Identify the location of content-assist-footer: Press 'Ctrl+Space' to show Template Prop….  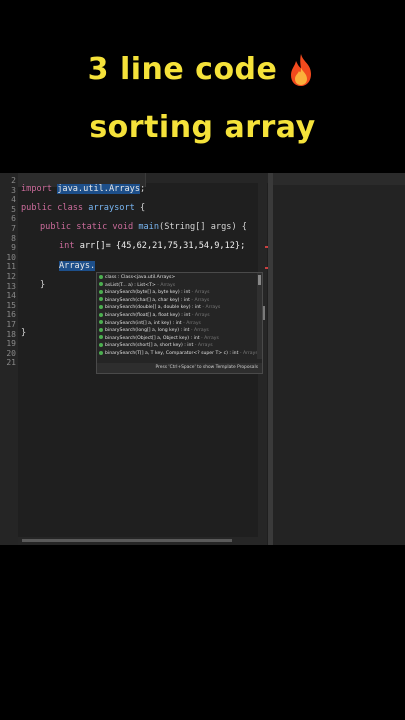
(179, 368).